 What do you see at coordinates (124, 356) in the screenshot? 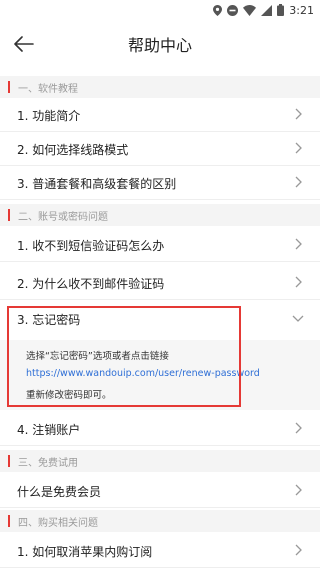
I see `highlight-box` at bounding box center [124, 356].